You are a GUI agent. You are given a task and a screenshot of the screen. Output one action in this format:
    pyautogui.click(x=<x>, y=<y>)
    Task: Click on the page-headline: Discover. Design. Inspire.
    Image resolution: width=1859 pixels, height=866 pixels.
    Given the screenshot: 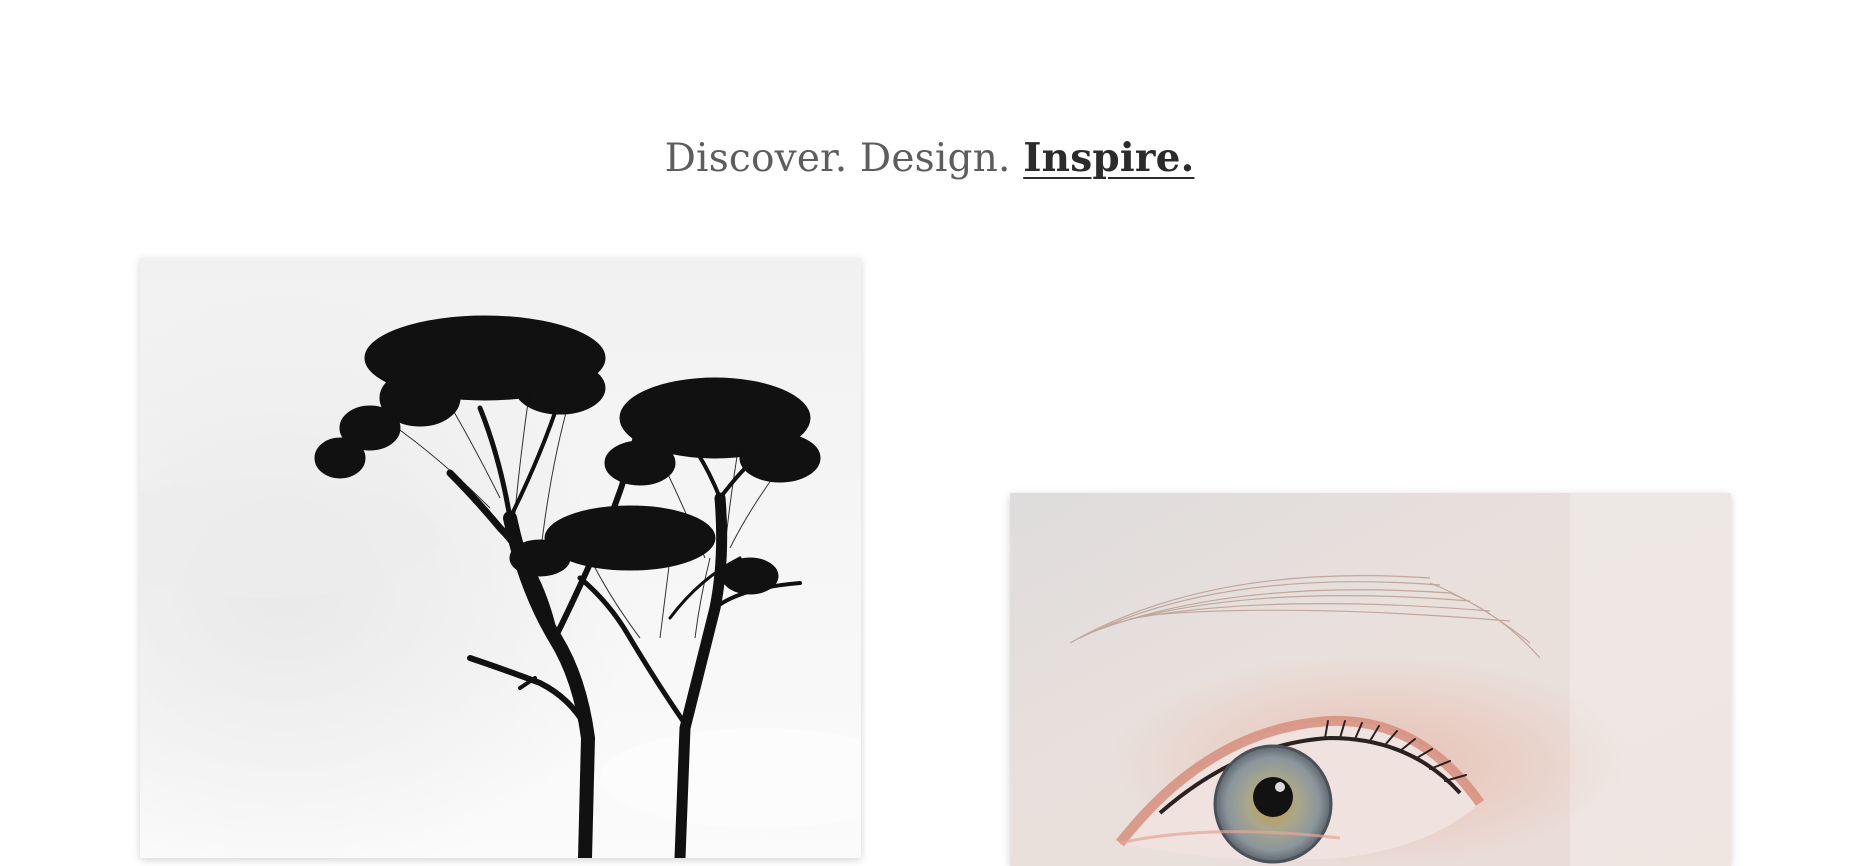 What is the action you would take?
    pyautogui.click(x=929, y=158)
    